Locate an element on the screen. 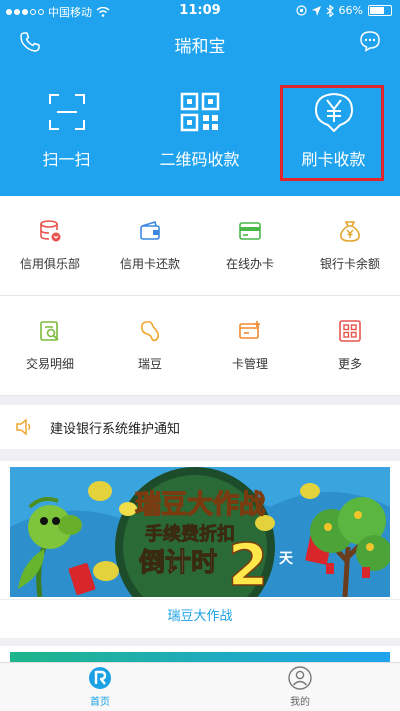  card-management-label: 卡管理 is located at coordinates (249, 364).